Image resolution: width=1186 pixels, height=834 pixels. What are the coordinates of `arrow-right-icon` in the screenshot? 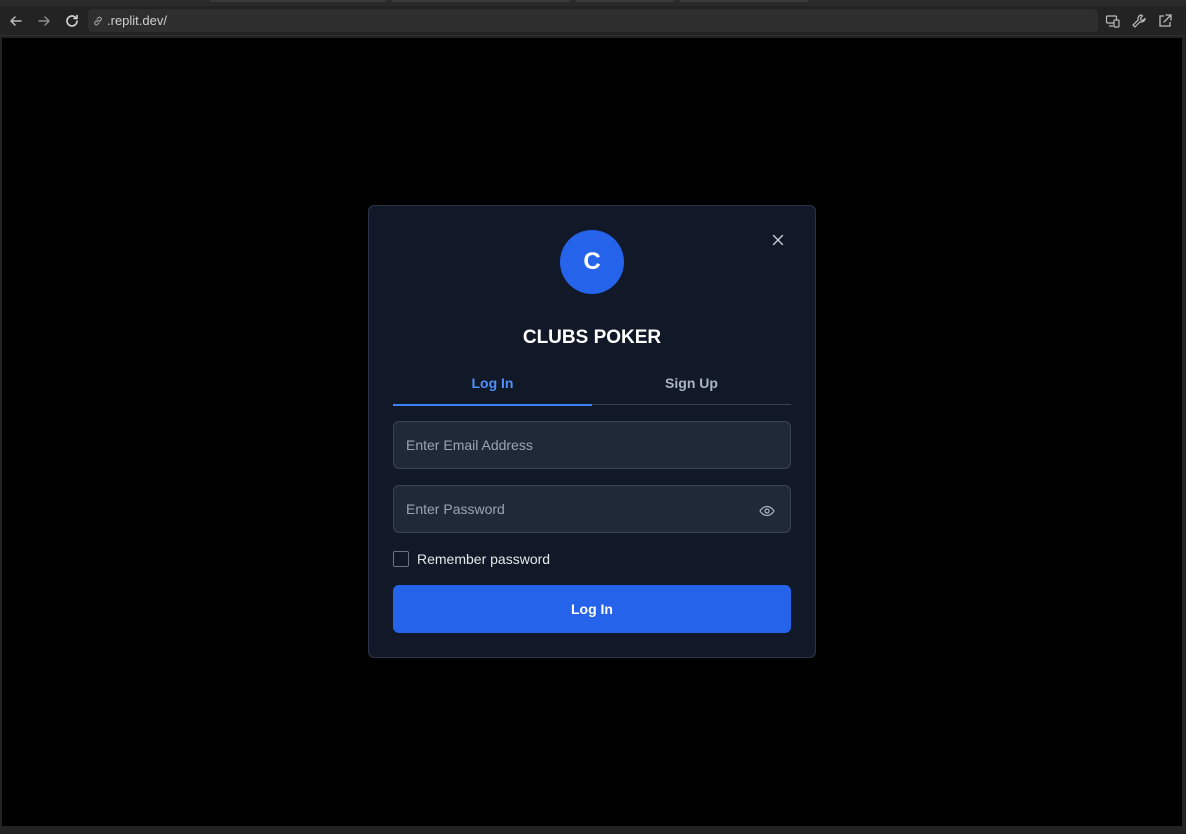 It's located at (44, 21).